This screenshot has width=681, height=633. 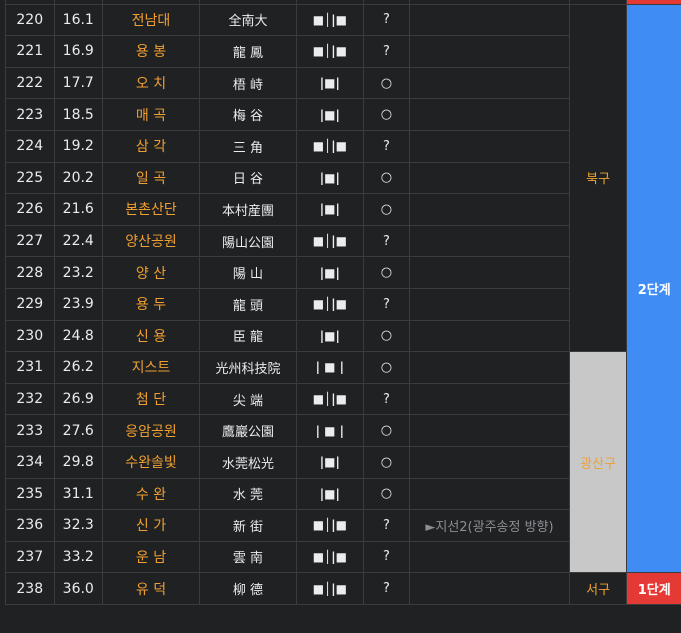 What do you see at coordinates (78, 367) in the screenshot?
I see `distance-km: 26.2` at bounding box center [78, 367].